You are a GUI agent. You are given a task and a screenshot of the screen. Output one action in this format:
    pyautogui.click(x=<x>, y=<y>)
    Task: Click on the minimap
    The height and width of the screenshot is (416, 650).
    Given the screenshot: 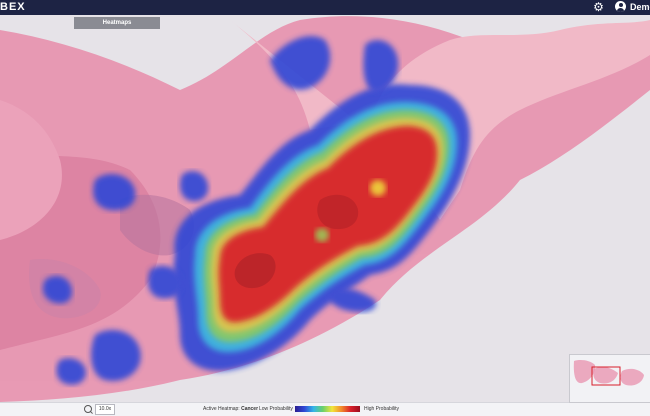 What is the action you would take?
    pyautogui.click(x=609, y=378)
    